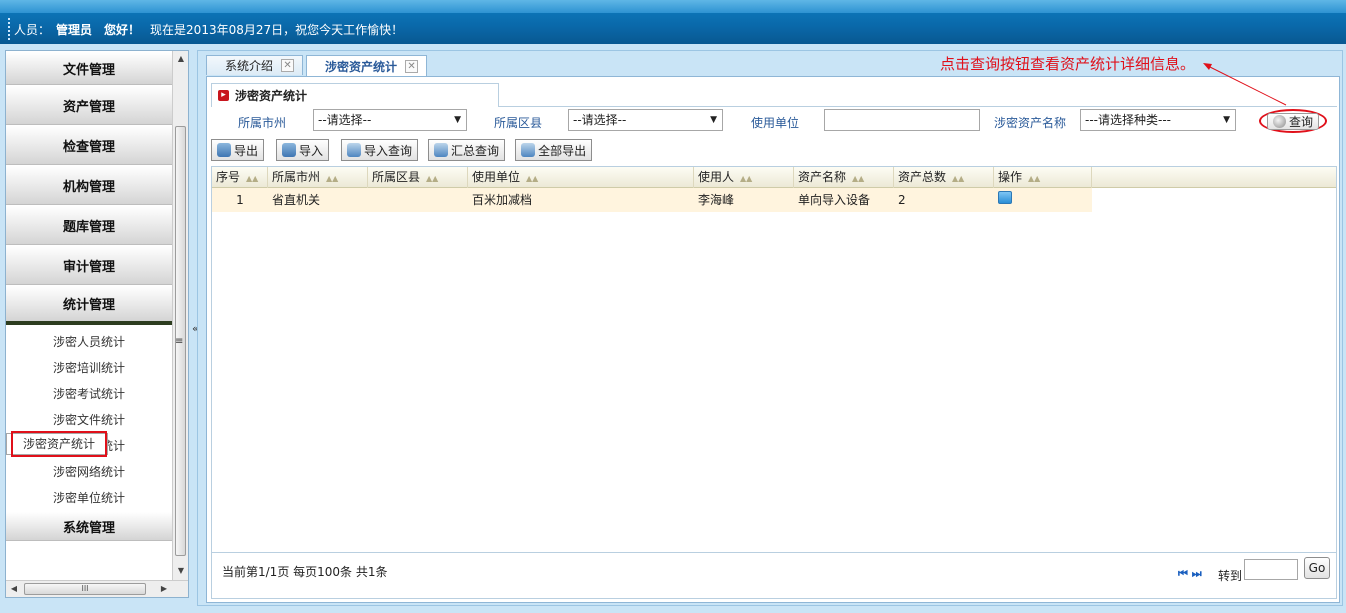 This screenshot has height=613, width=1346. I want to click on query-button: 查询, so click(1292, 121).